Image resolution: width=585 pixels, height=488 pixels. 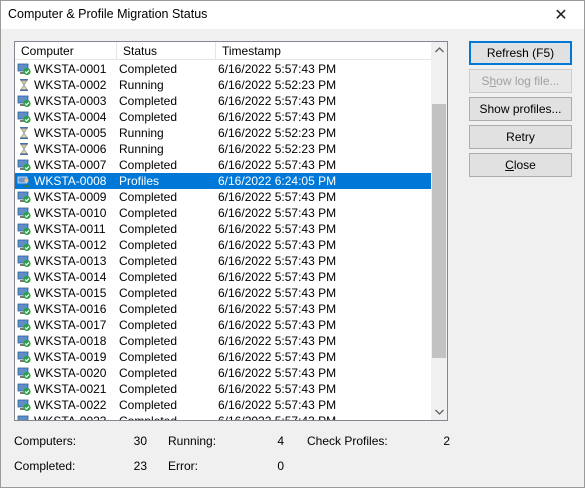 What do you see at coordinates (520, 137) in the screenshot?
I see `retry-button: Retry` at bounding box center [520, 137].